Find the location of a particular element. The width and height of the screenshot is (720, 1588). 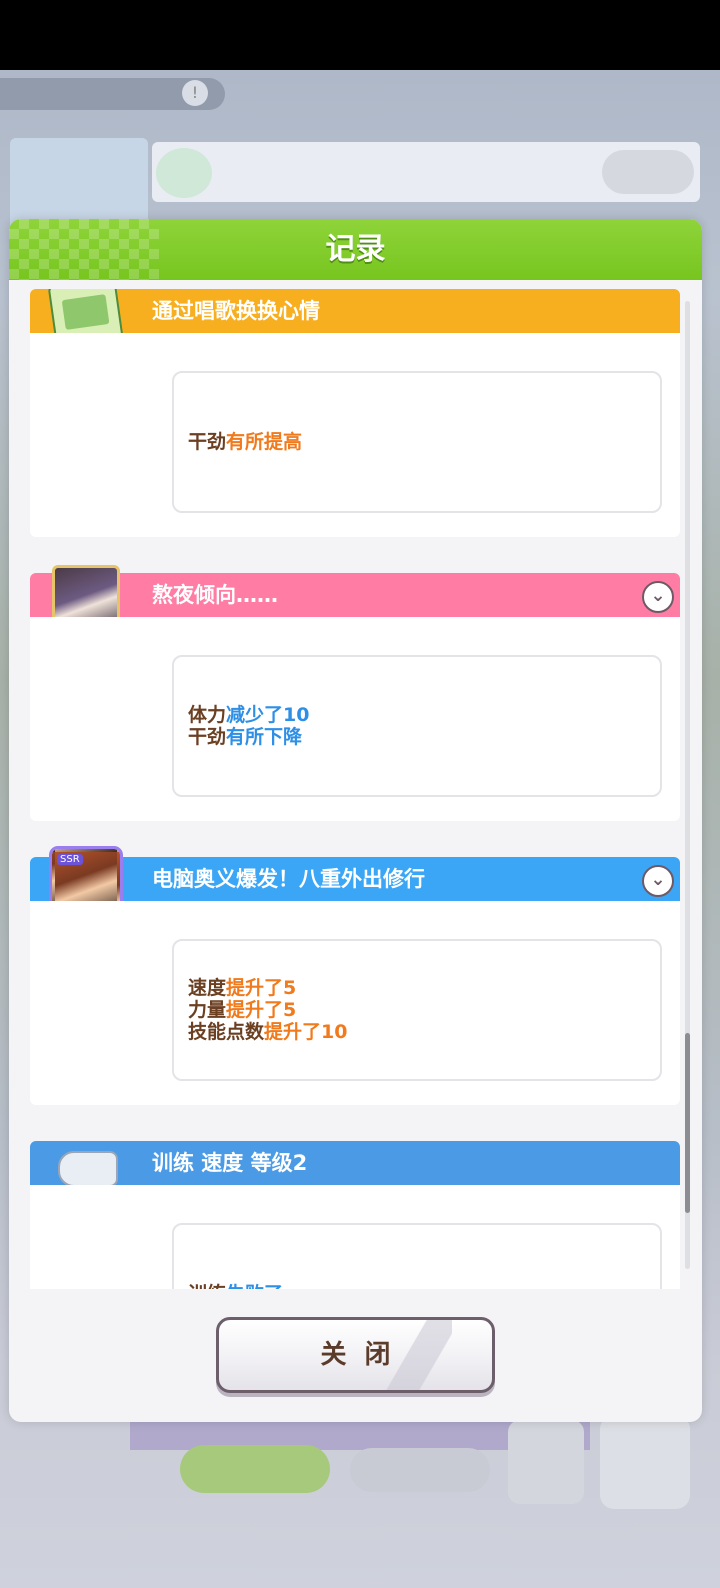

entry-title: 通过唱歌换换心情 is located at coordinates (236, 311).